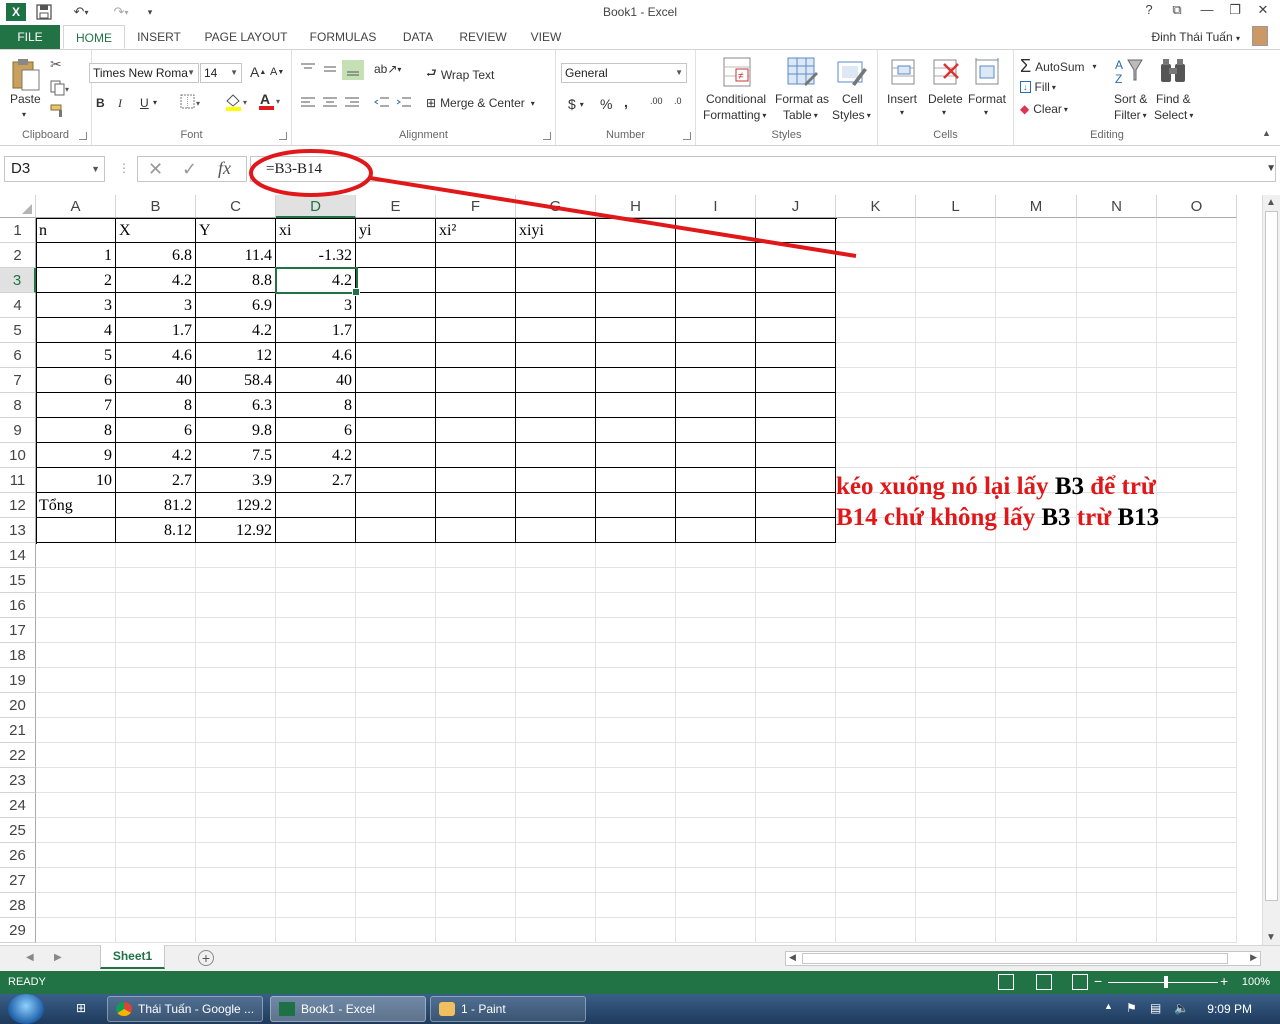 The width and height of the screenshot is (1280, 1024). I want to click on cell-g3, so click(556, 280).